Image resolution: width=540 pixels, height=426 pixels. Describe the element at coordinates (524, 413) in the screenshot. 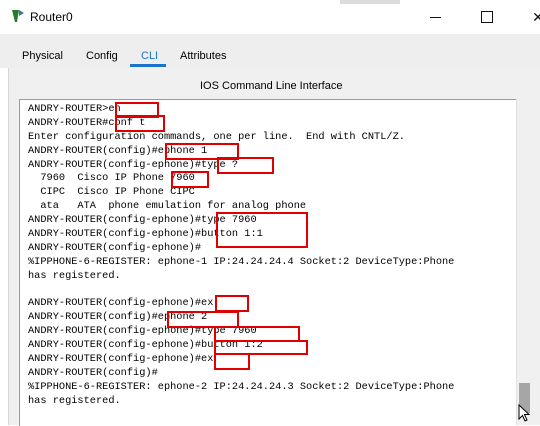

I see `mouse-cursor-icon` at that location.